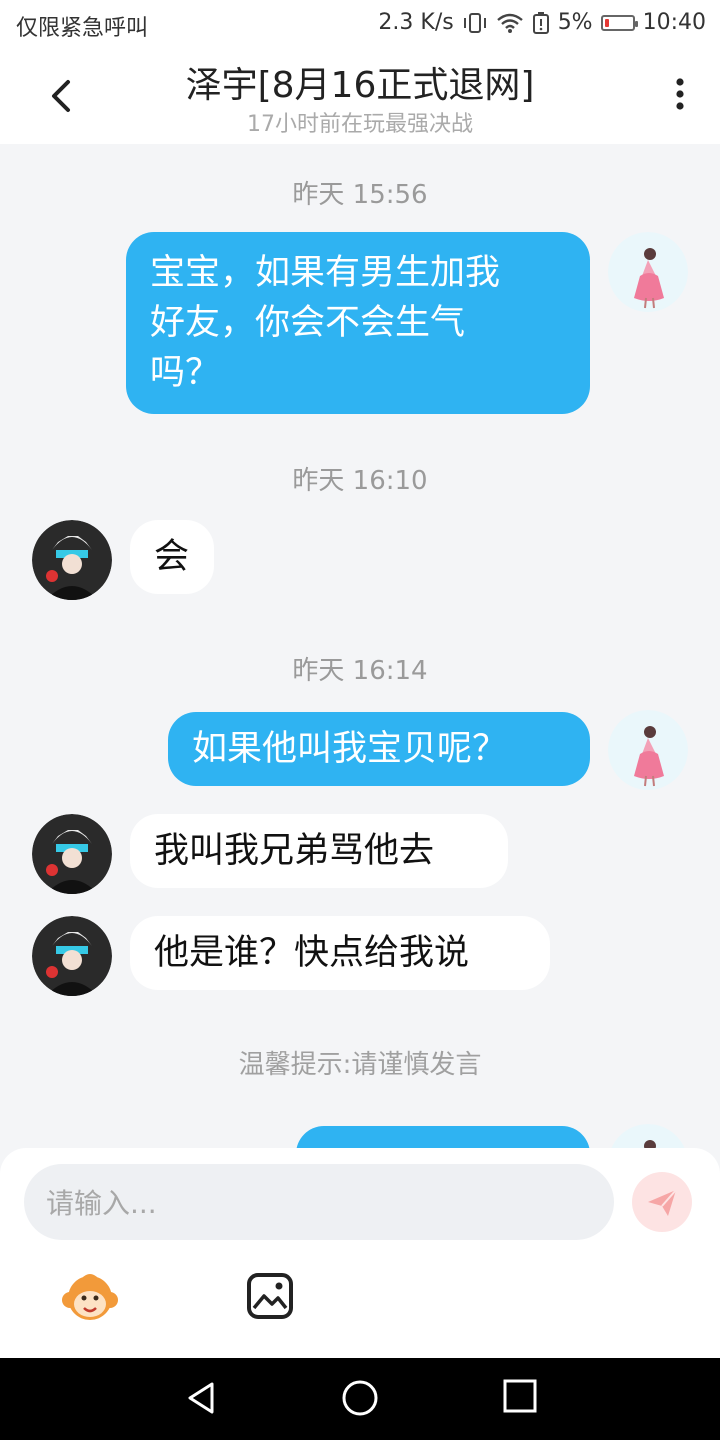 Image resolution: width=720 pixels, height=1440 pixels. I want to click on message-line: 吗？, so click(185, 373).